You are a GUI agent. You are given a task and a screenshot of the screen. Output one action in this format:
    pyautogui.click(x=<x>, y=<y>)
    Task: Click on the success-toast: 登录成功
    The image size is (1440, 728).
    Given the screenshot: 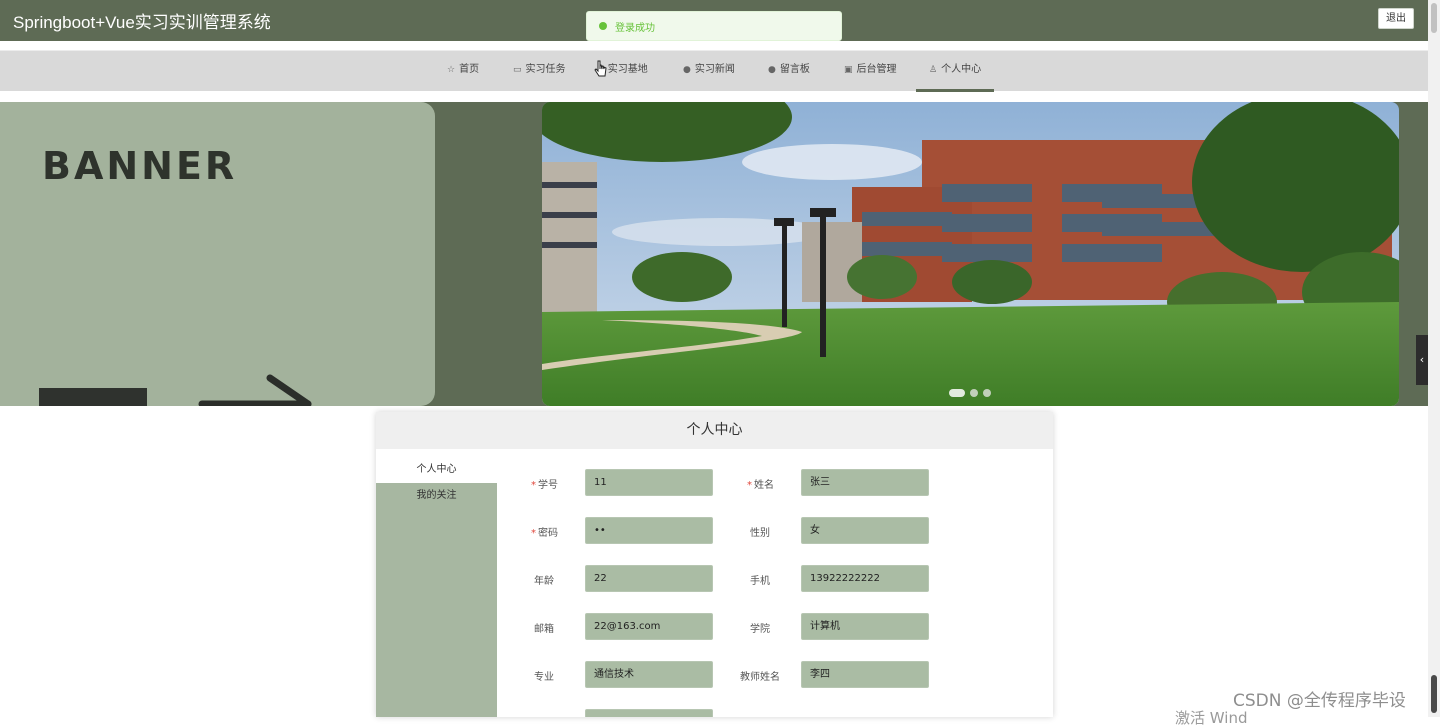 What is the action you would take?
    pyautogui.click(x=714, y=26)
    